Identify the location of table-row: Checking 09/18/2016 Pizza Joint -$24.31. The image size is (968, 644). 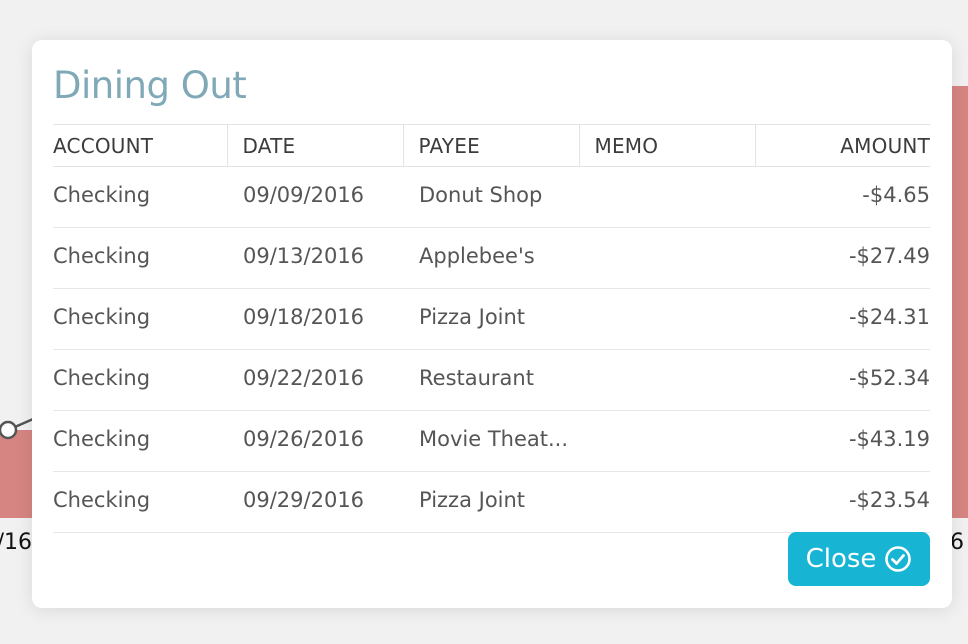
(491, 319).